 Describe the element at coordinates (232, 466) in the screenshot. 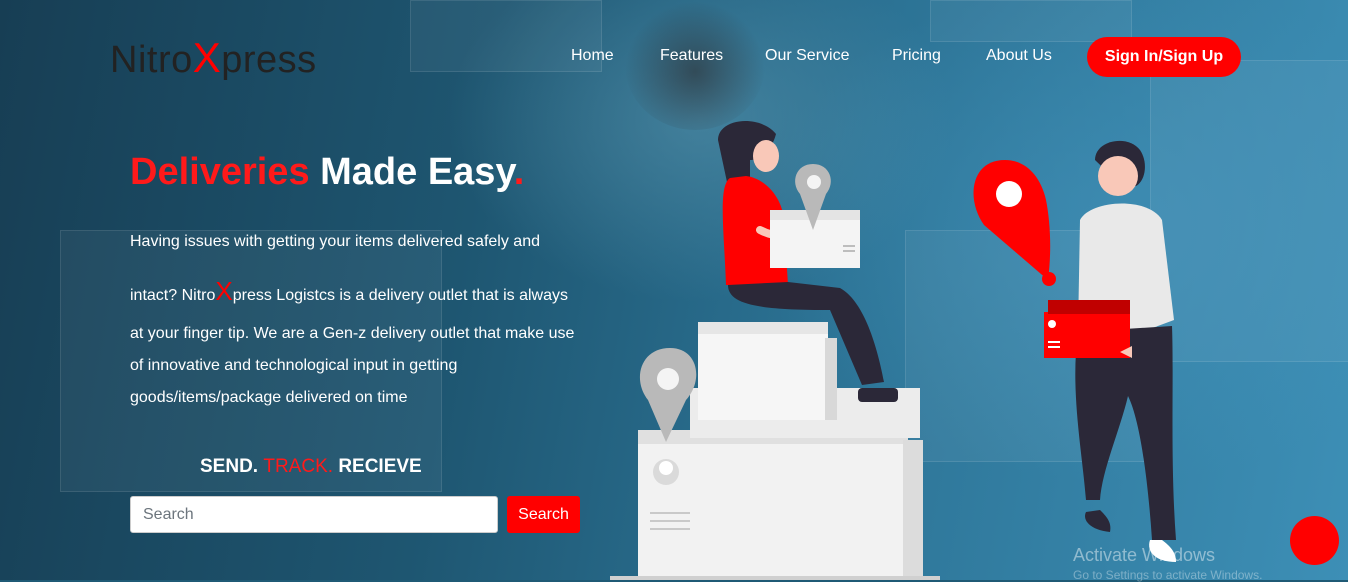

I see `tagline-send: SEND.` at that location.